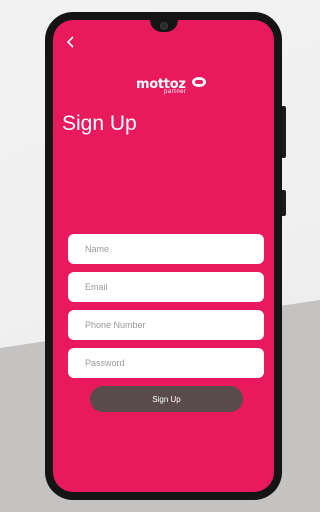  I want to click on back-chevron-icon, so click(71, 42).